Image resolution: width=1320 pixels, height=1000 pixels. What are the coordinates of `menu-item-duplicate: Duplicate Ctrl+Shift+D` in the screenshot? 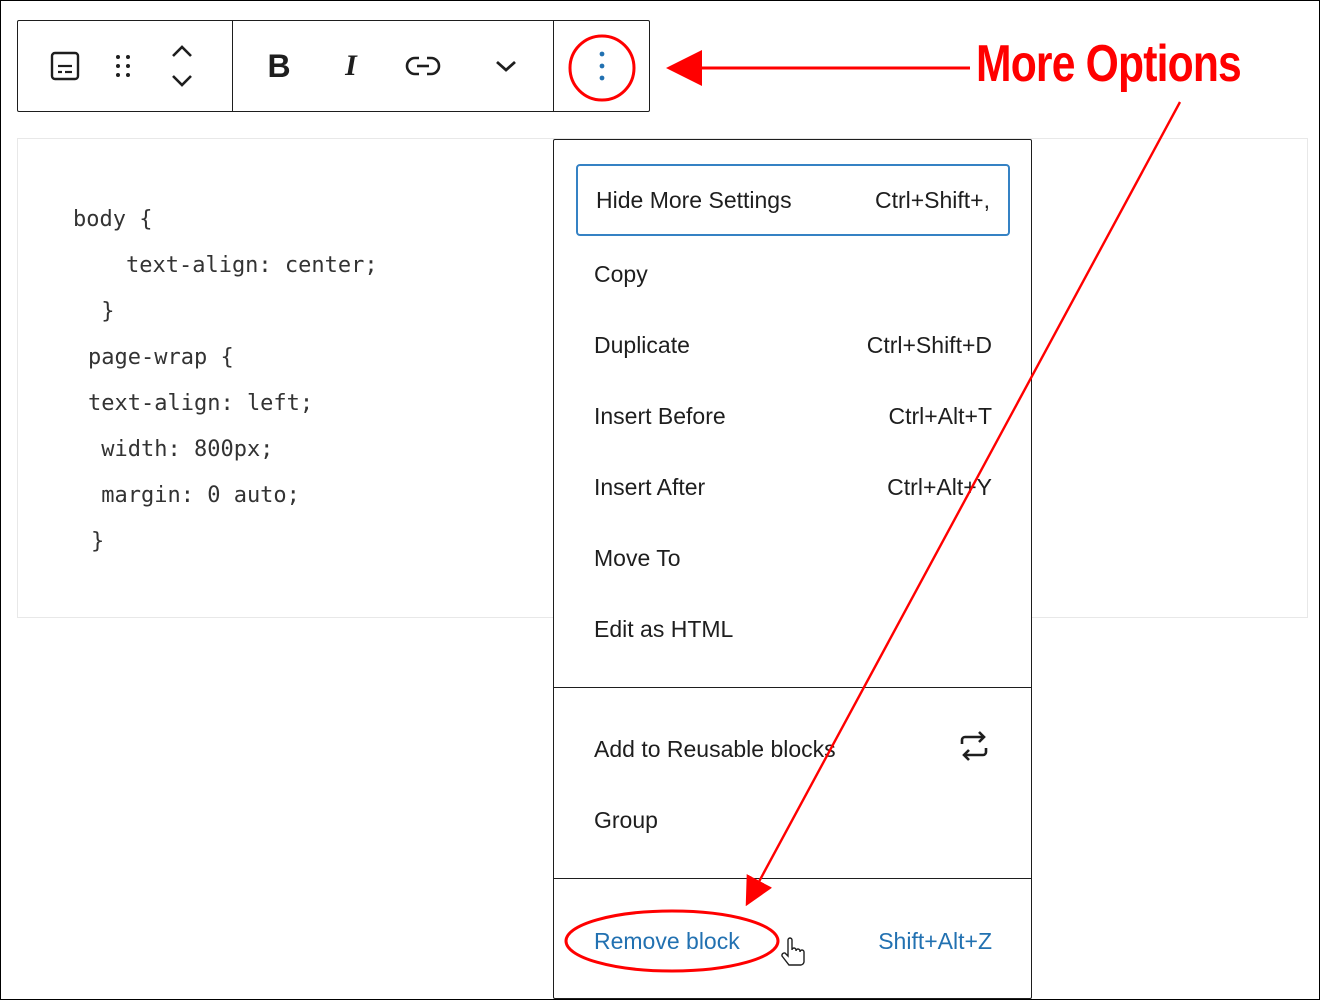 It's located at (793, 345).